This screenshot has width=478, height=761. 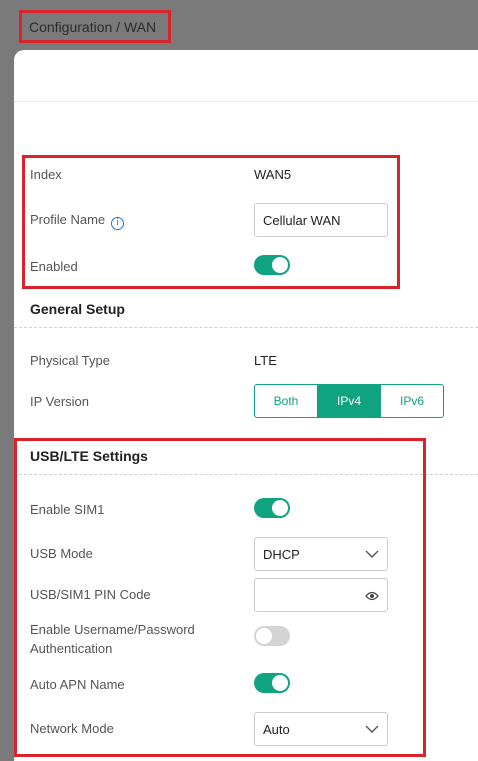 I want to click on section-divider, so click(x=246, y=327).